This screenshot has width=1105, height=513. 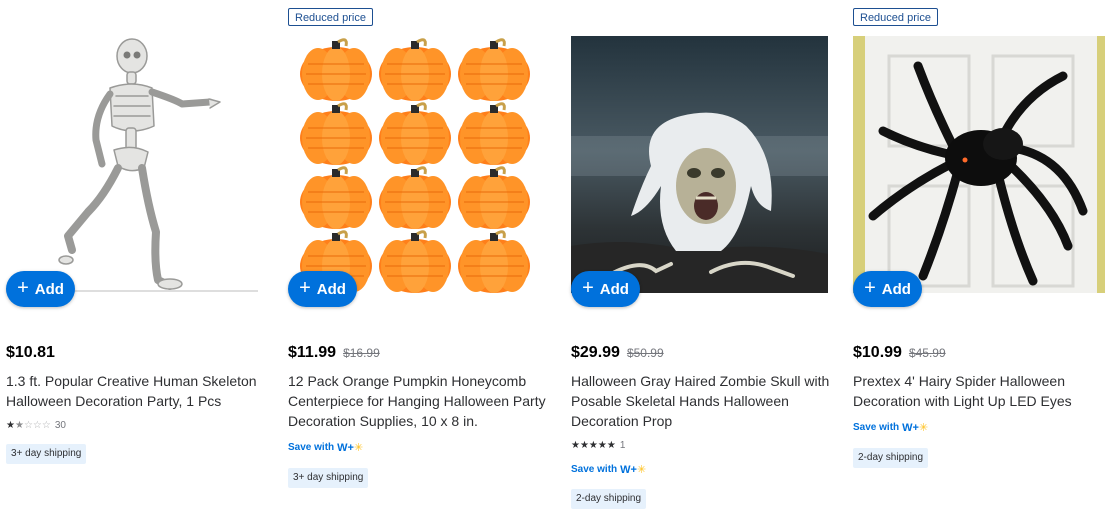 I want to click on star-rating-icon: ★★☆☆☆, so click(x=28, y=425).